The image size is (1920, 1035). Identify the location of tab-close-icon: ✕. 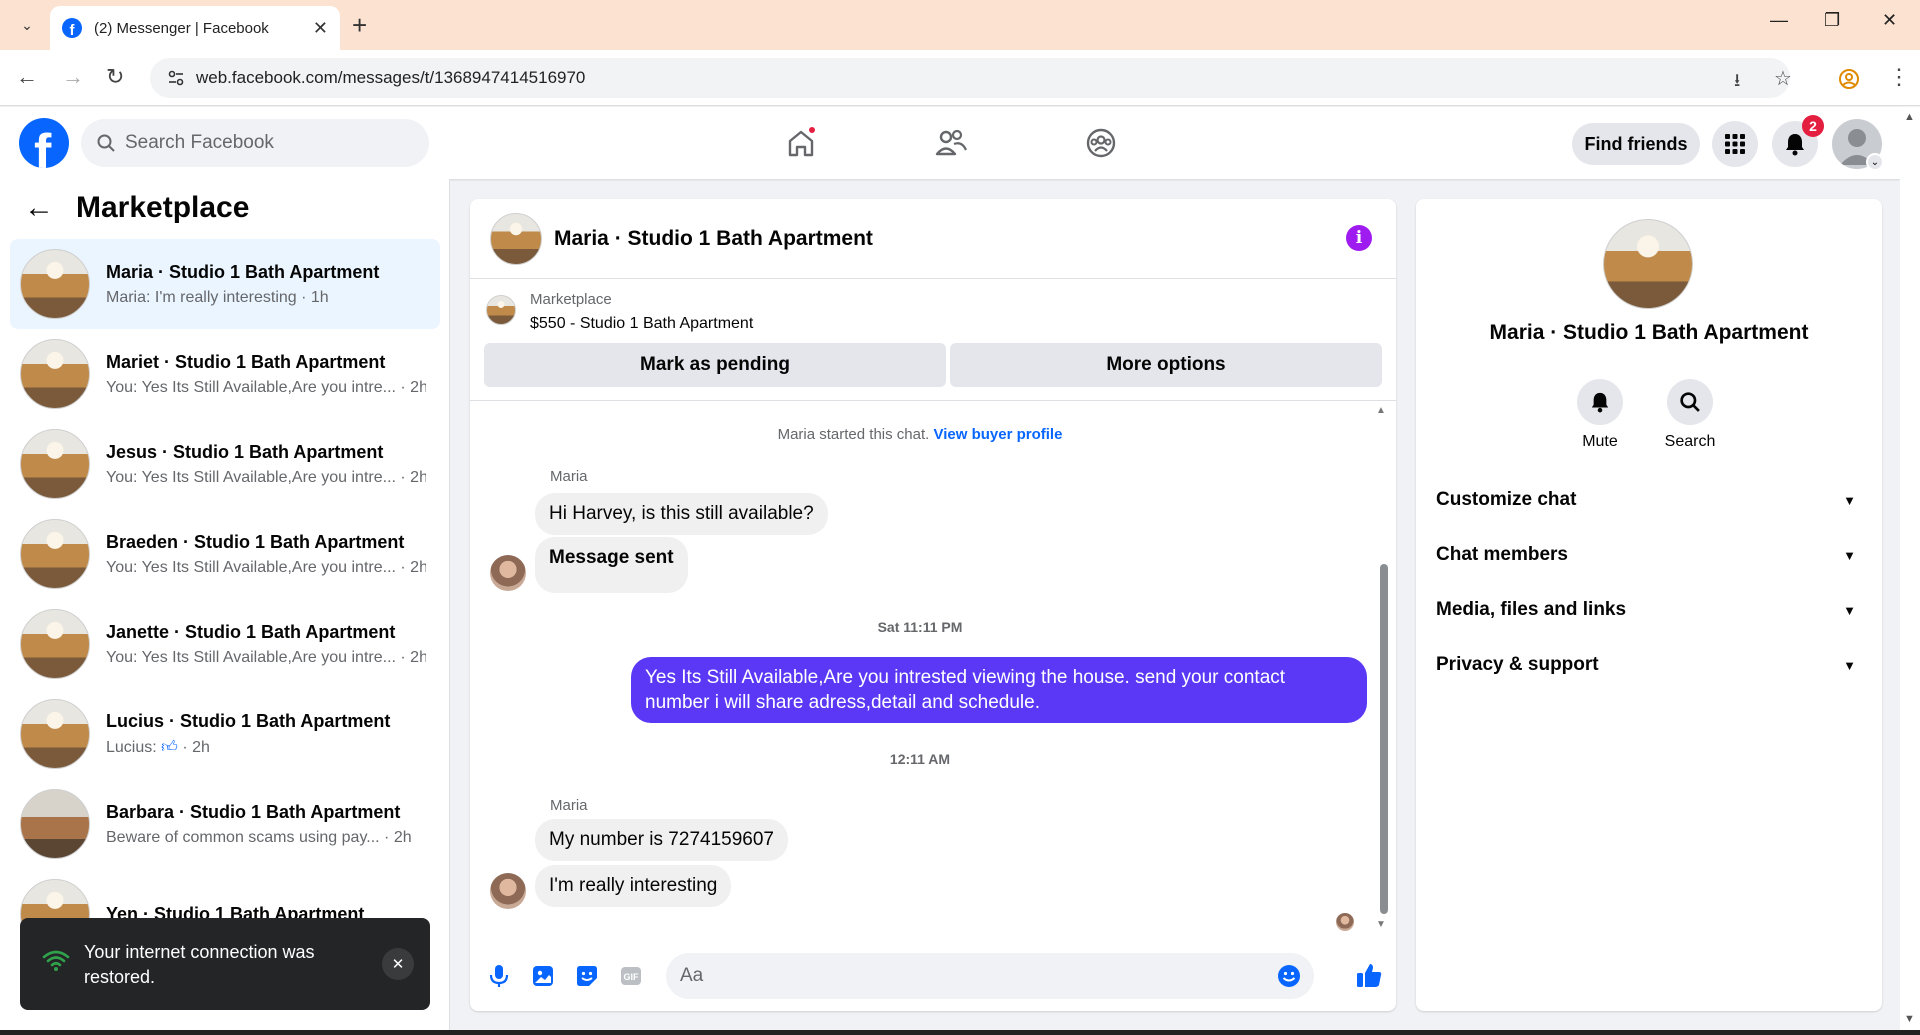
(320, 28).